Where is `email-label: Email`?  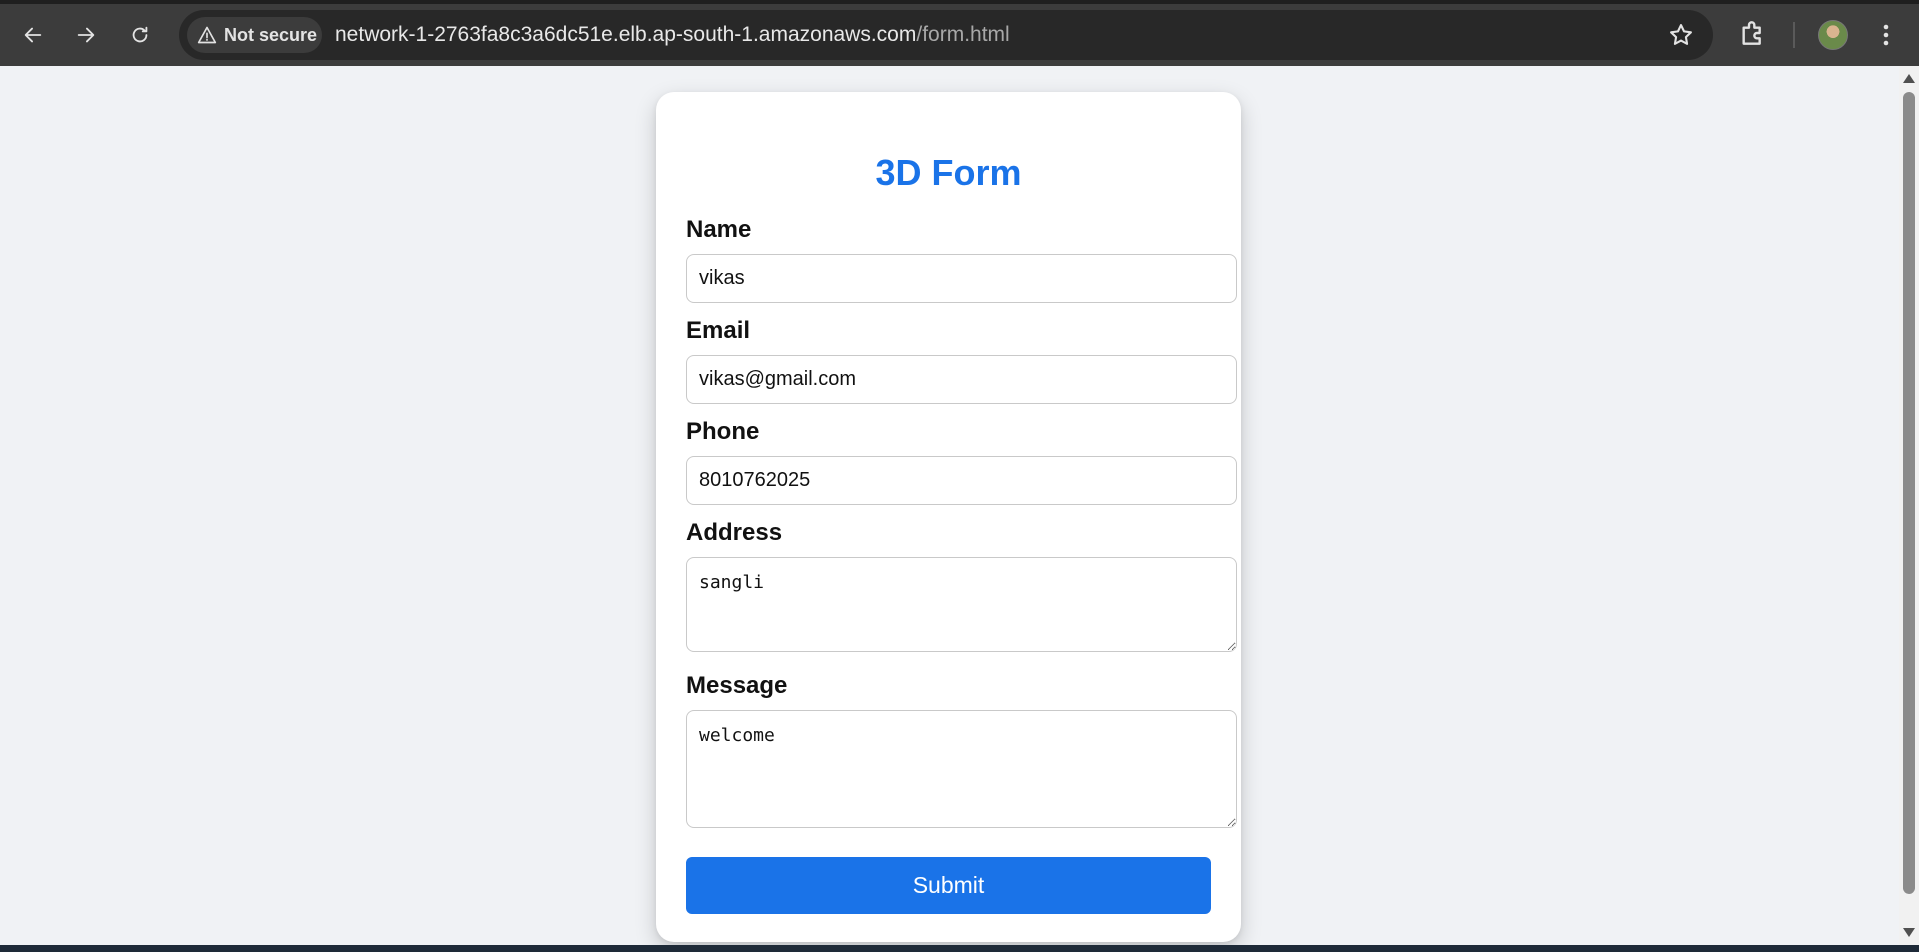 email-label: Email is located at coordinates (718, 330).